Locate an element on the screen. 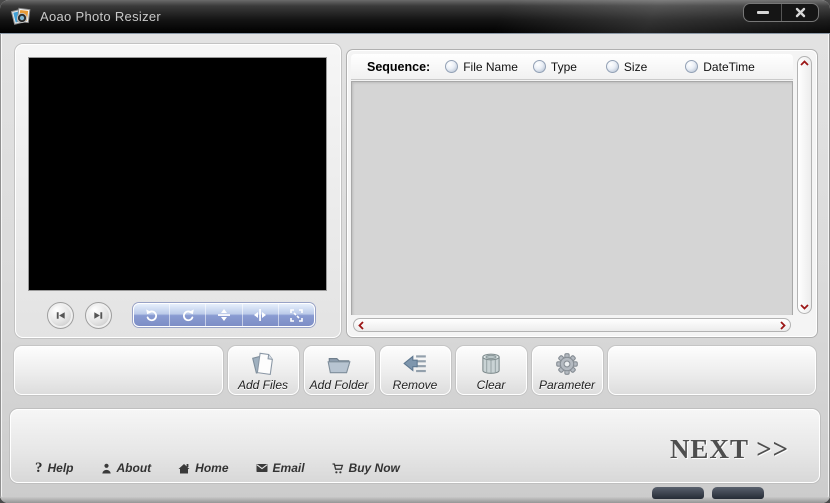 This screenshot has height=503, width=830. scroll-right-icon is located at coordinates (783, 325).